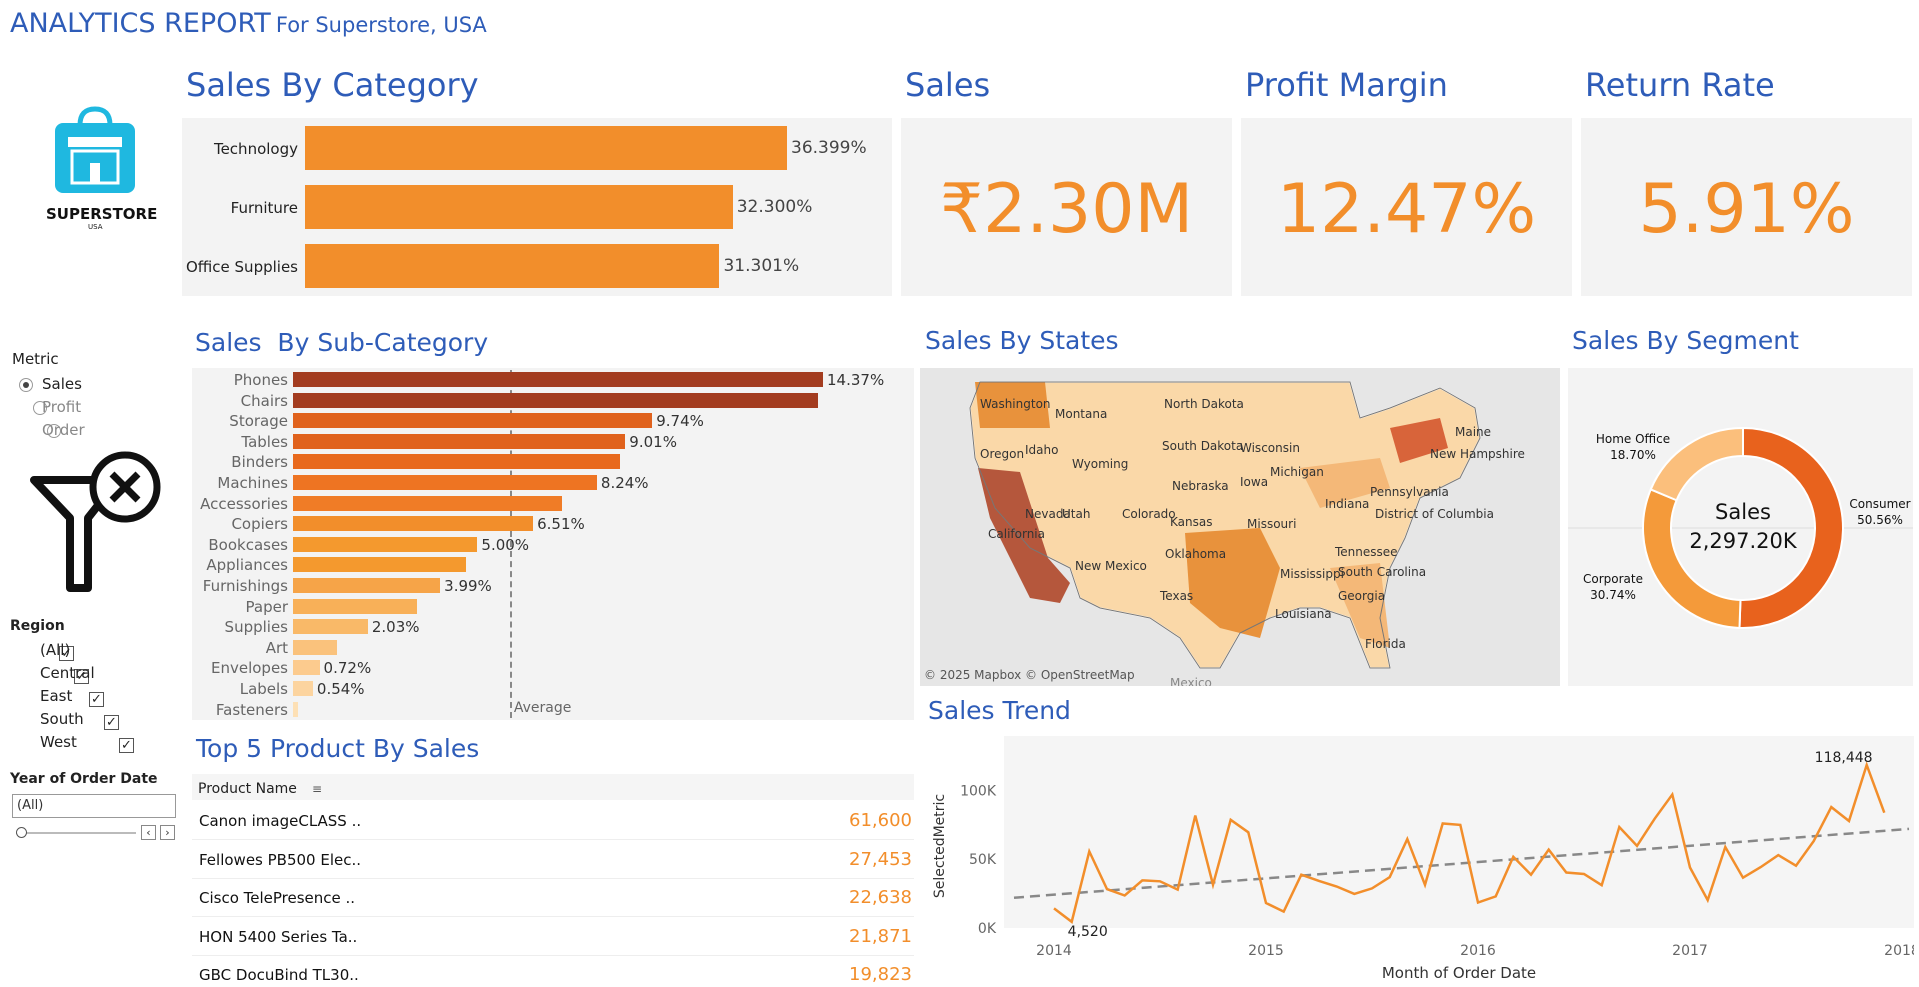 The width and height of the screenshot is (1919, 987). I want to click on state-label: Washington, so click(1015, 404).